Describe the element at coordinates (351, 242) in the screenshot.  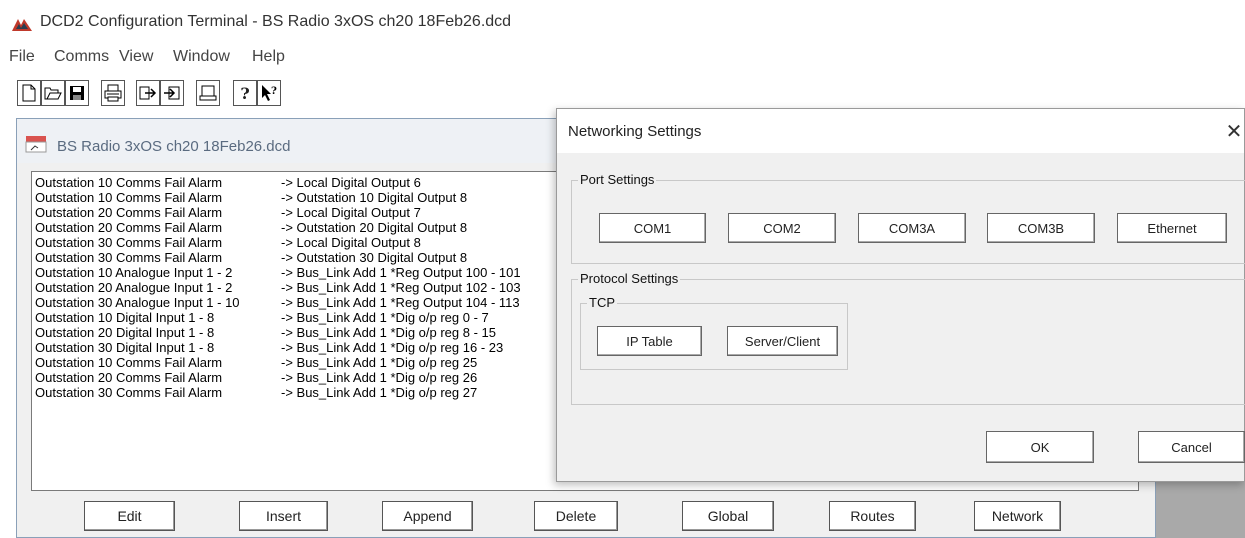
I see `route-destination: -> Local Digital Output 8` at that location.